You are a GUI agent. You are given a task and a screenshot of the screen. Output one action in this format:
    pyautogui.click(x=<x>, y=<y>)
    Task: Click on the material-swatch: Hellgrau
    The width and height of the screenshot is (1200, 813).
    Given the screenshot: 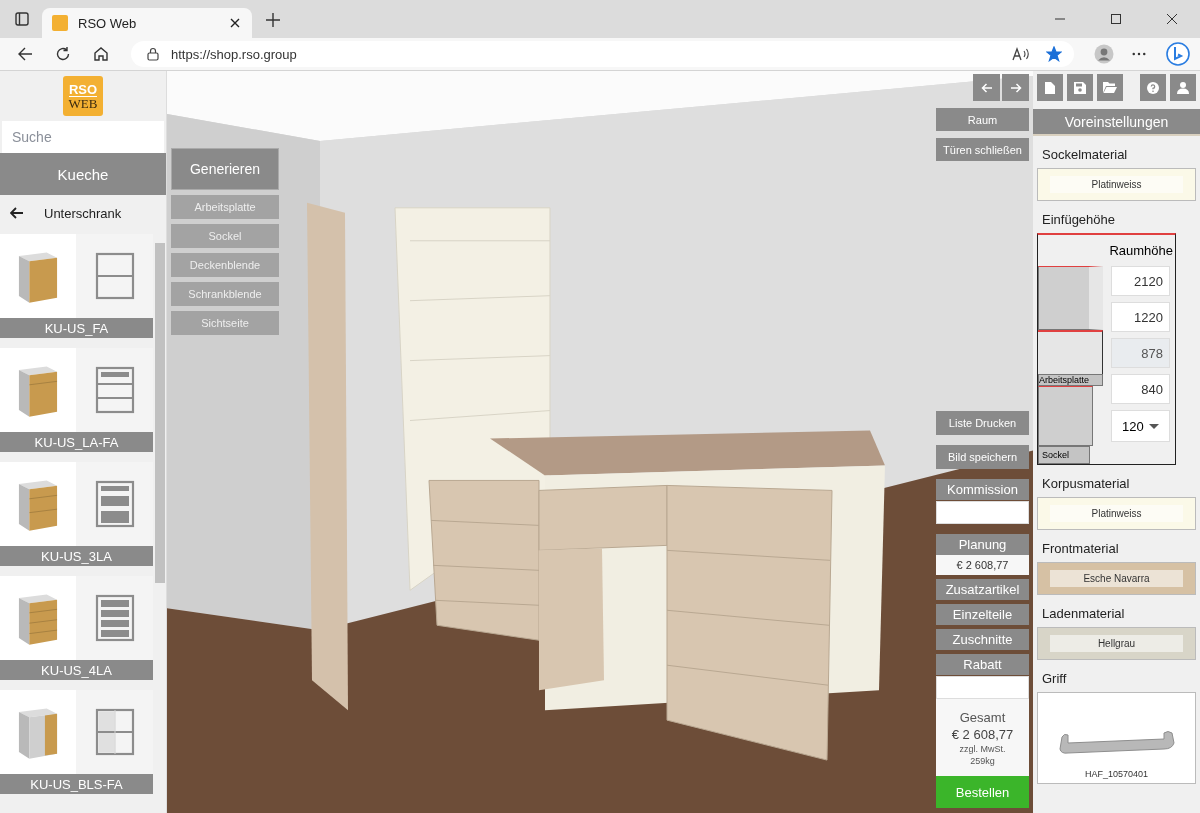 What is the action you would take?
    pyautogui.click(x=1116, y=643)
    